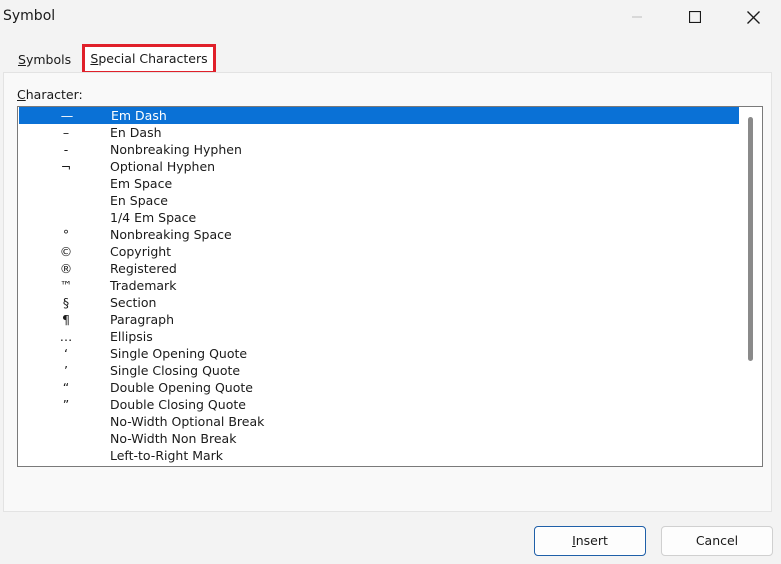  Describe the element at coordinates (66, 404) in the screenshot. I see `character-glyph: ”` at that location.